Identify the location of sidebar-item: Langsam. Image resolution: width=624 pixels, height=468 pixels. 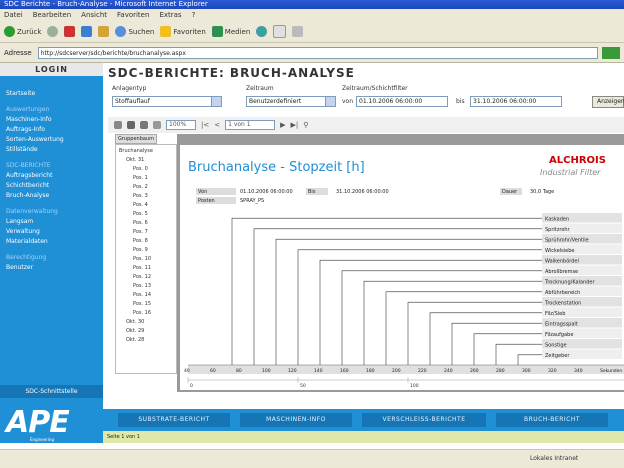
(19, 222).